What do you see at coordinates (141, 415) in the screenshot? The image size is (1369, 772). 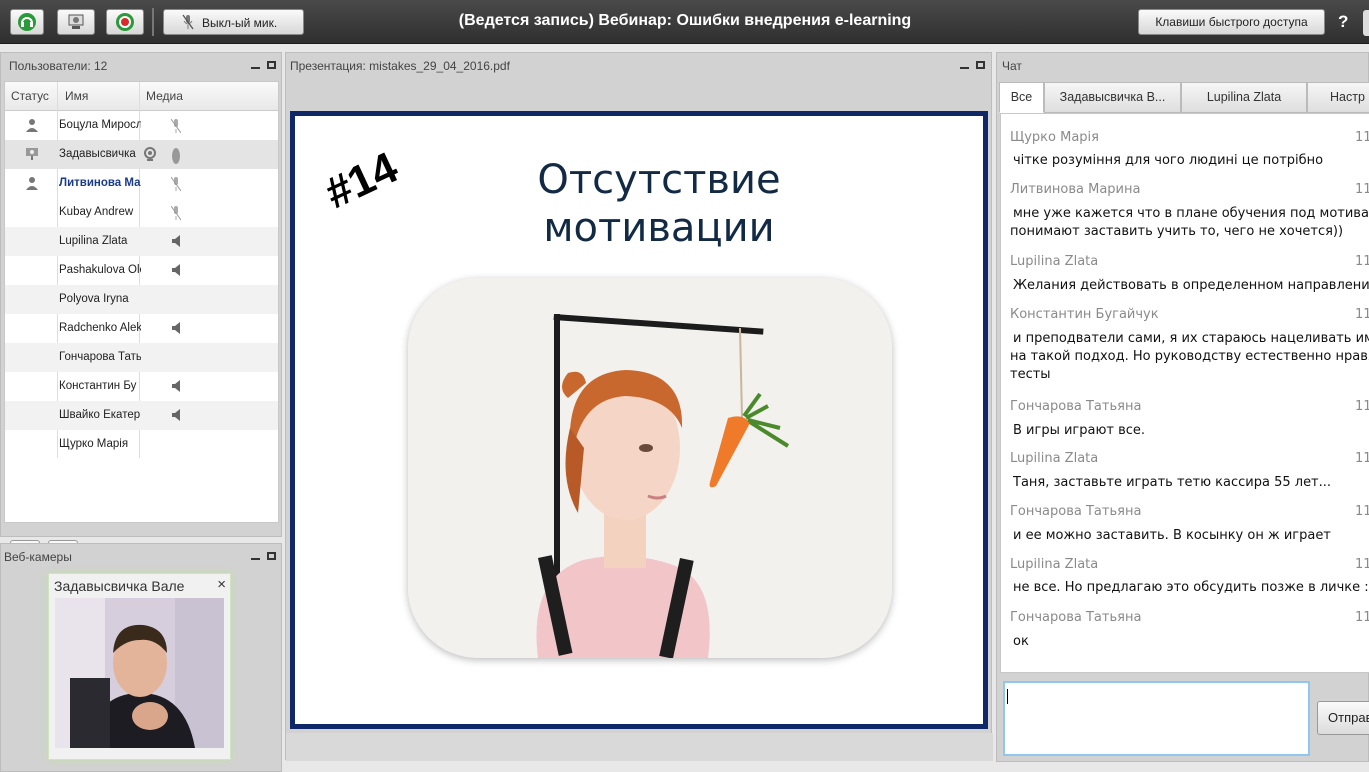 I see `user-row: Швайко Екатер` at bounding box center [141, 415].